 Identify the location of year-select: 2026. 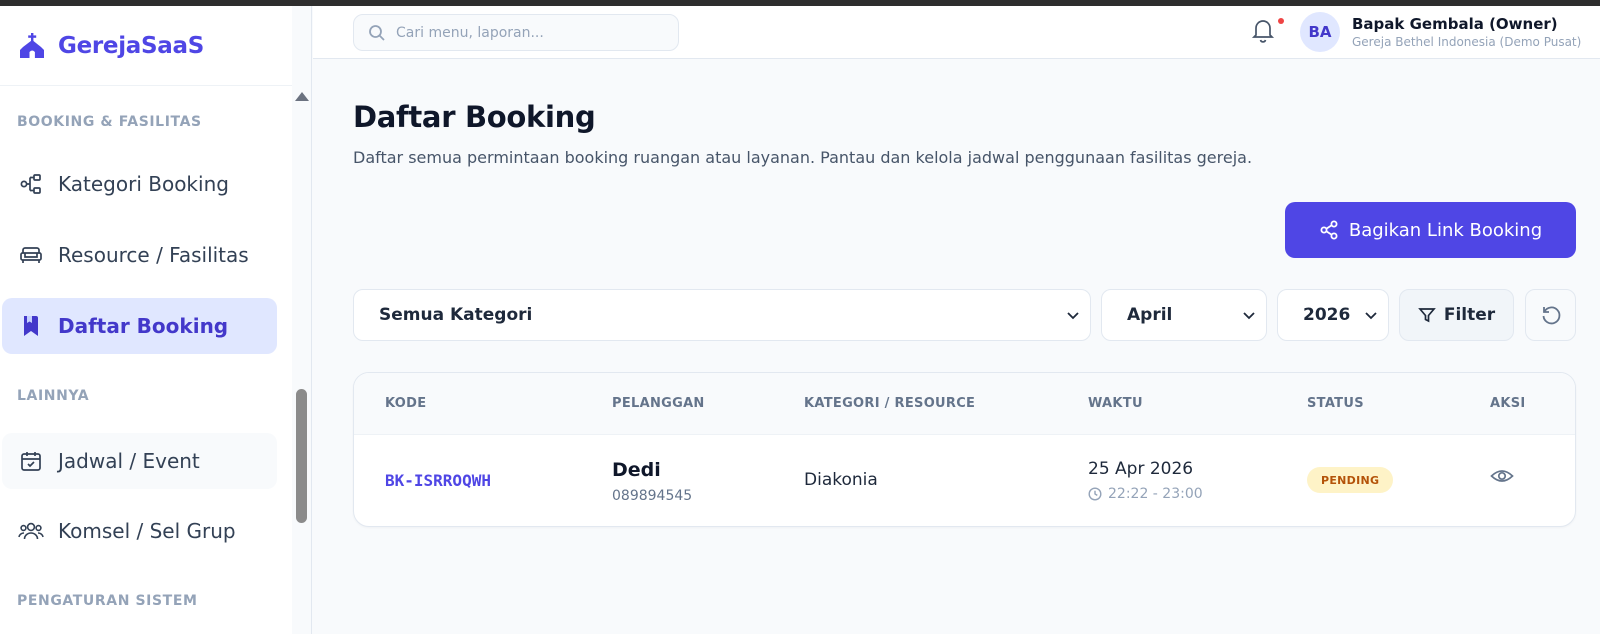
(1333, 315).